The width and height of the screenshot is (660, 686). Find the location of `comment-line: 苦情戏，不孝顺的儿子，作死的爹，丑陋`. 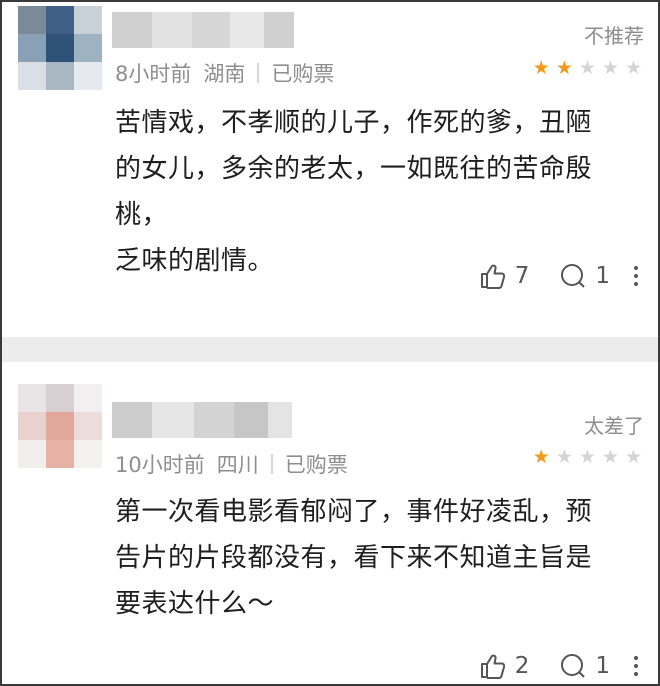

comment-line: 苦情戏，不孝顺的儿子，作死的爹，丑陋 is located at coordinates (354, 123).